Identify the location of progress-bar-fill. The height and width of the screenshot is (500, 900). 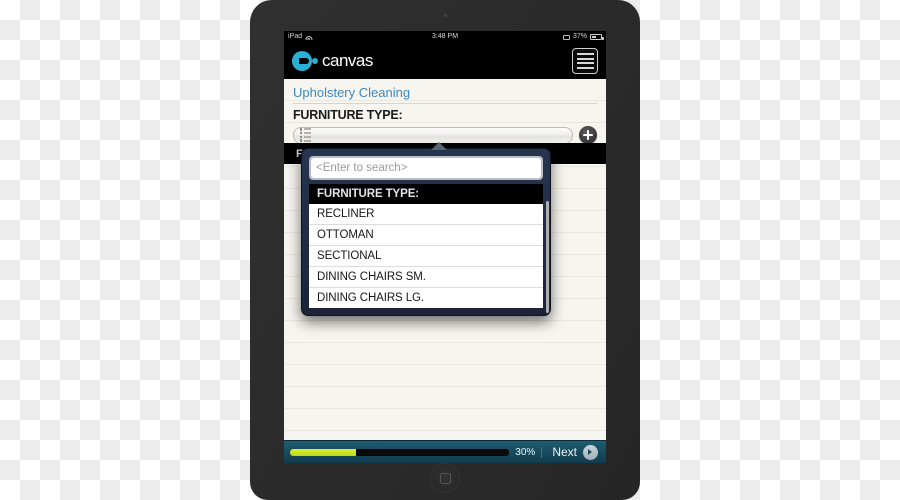
(323, 452).